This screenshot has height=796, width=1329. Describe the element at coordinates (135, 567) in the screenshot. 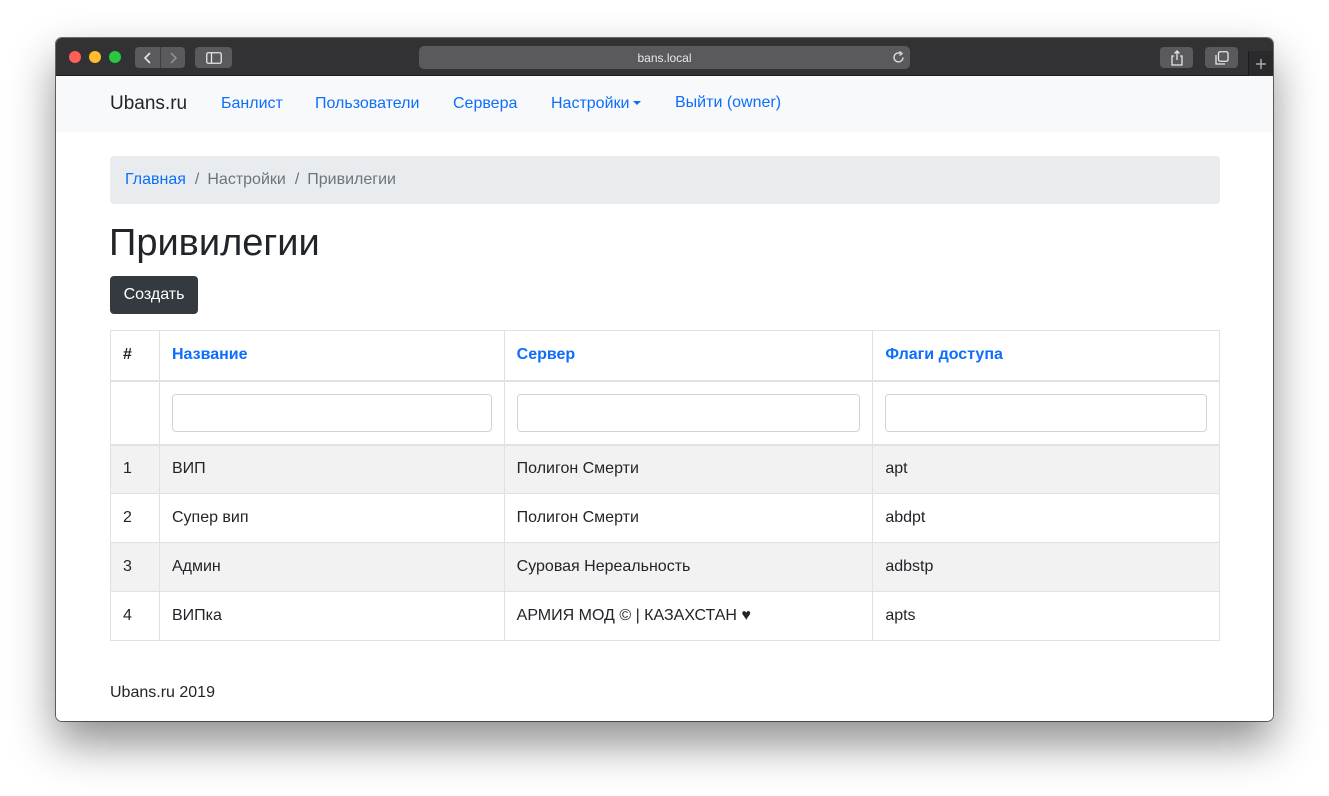

I see `cell-number: 3` at that location.